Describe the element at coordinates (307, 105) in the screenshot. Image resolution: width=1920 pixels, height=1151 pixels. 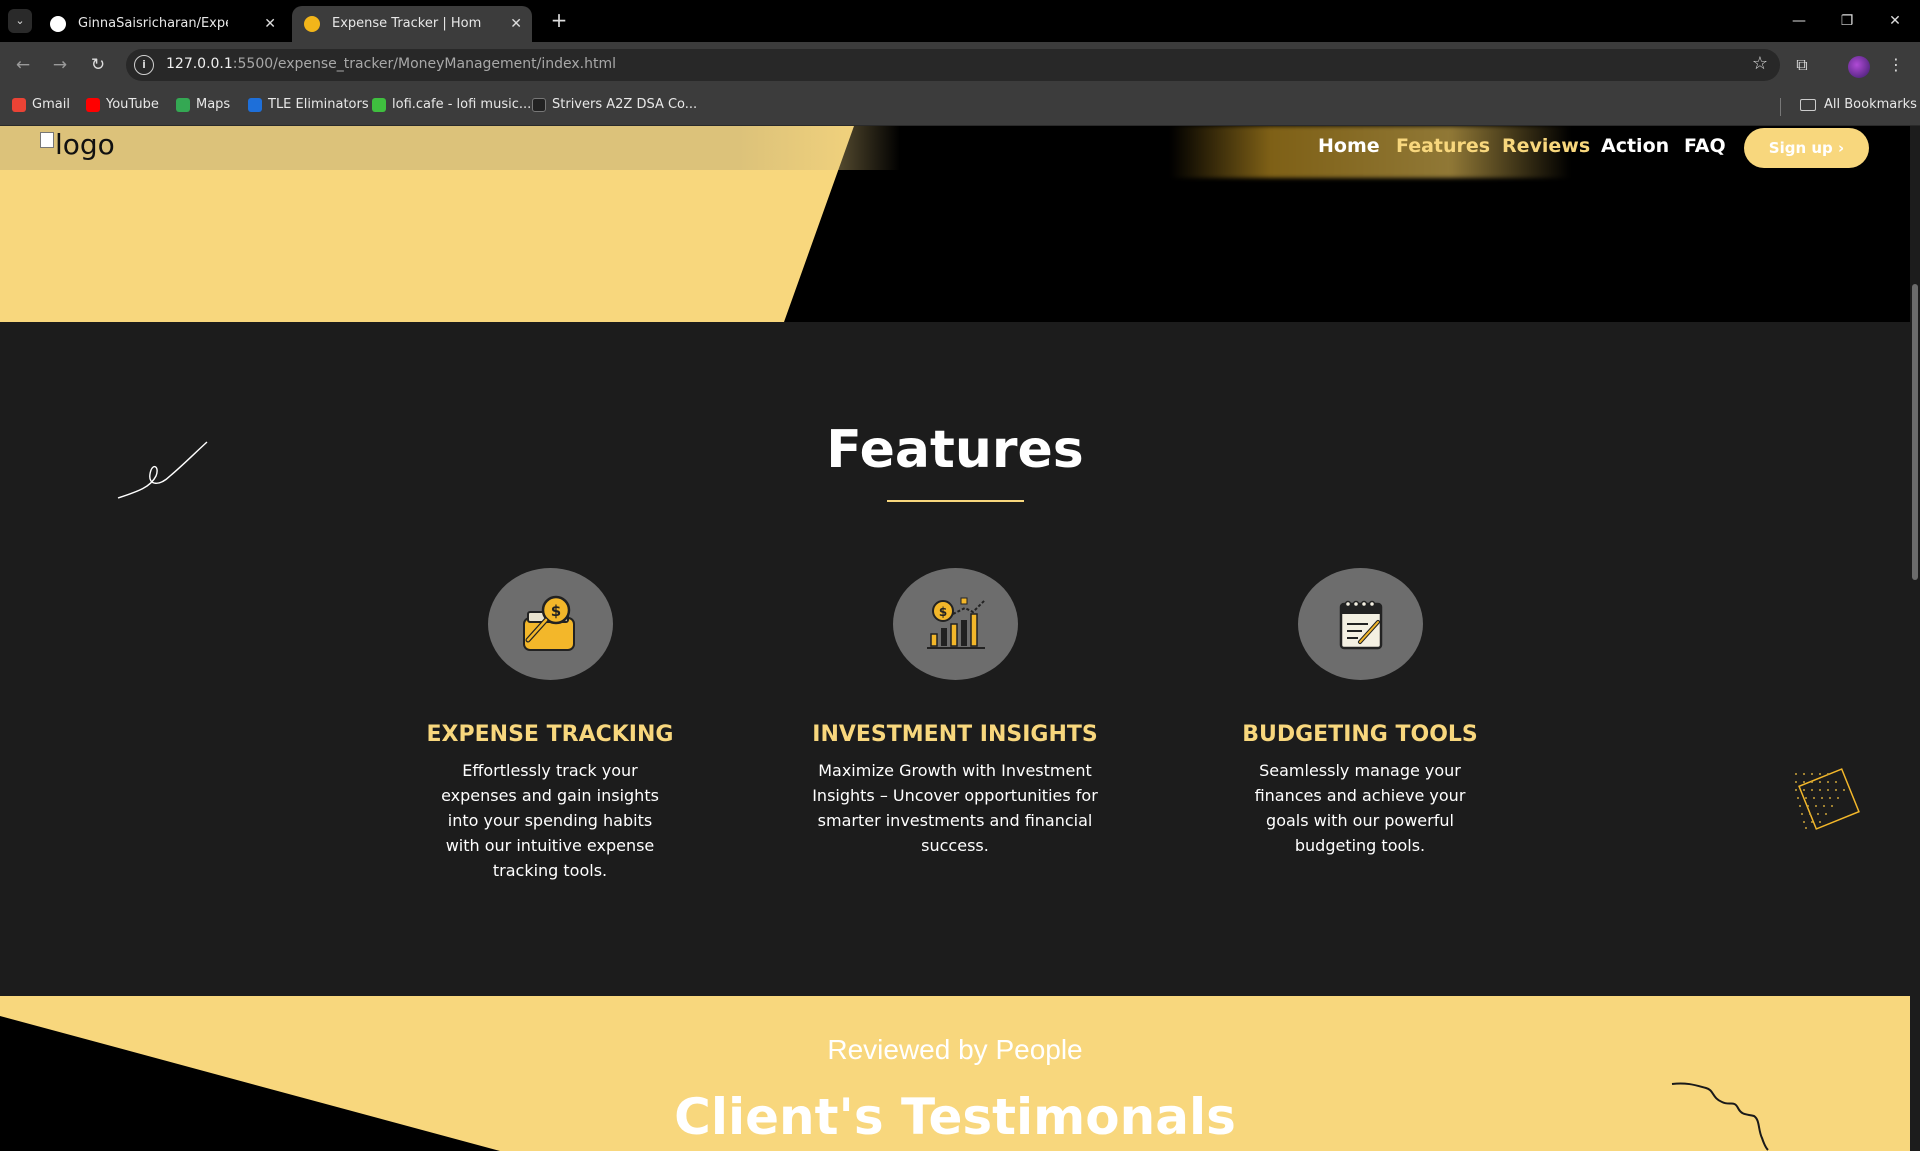
I see `bookmark-tle-eliminators: TLE Eliminators` at that location.